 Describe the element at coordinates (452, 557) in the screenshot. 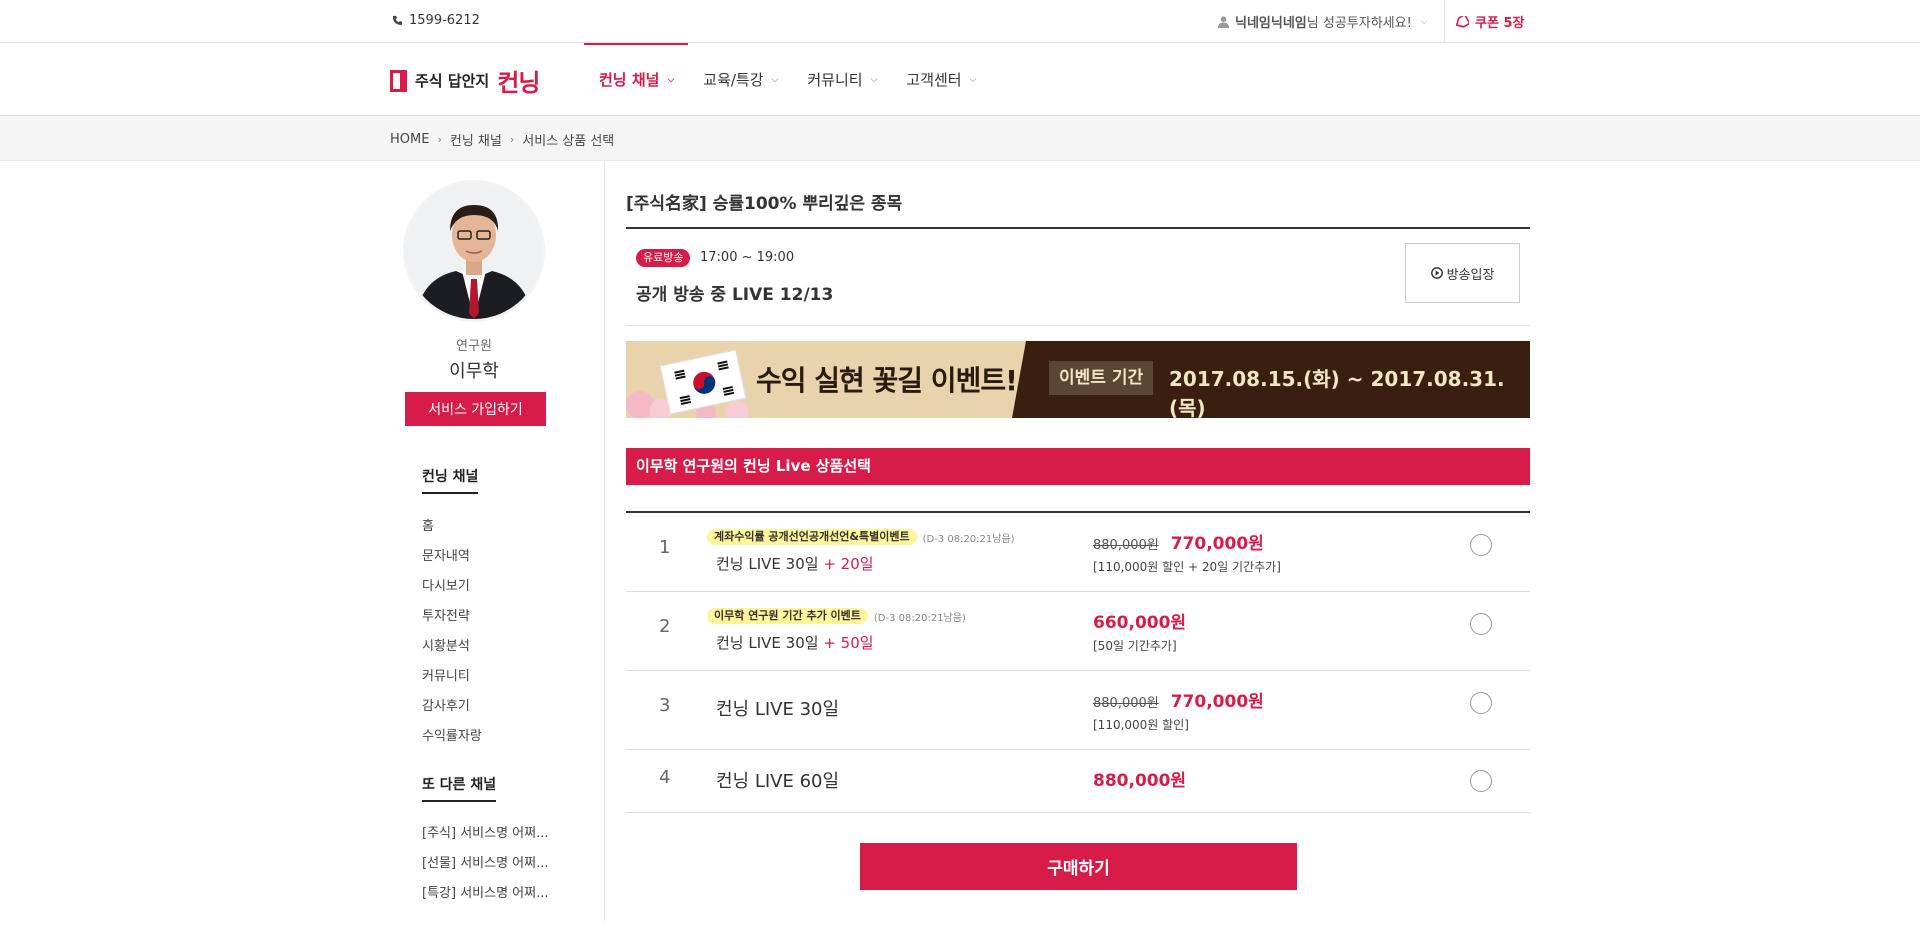

I see `sidebar-item-messages: 문자내역` at that location.